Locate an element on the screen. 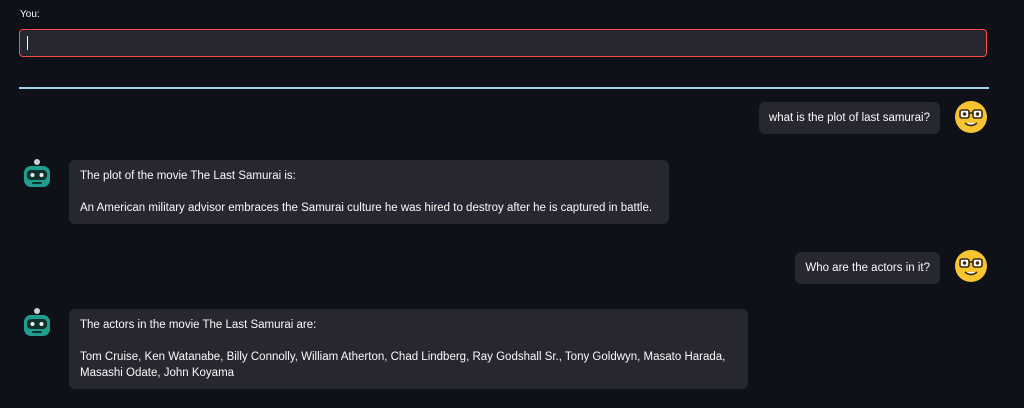  text-caret is located at coordinates (27, 43).